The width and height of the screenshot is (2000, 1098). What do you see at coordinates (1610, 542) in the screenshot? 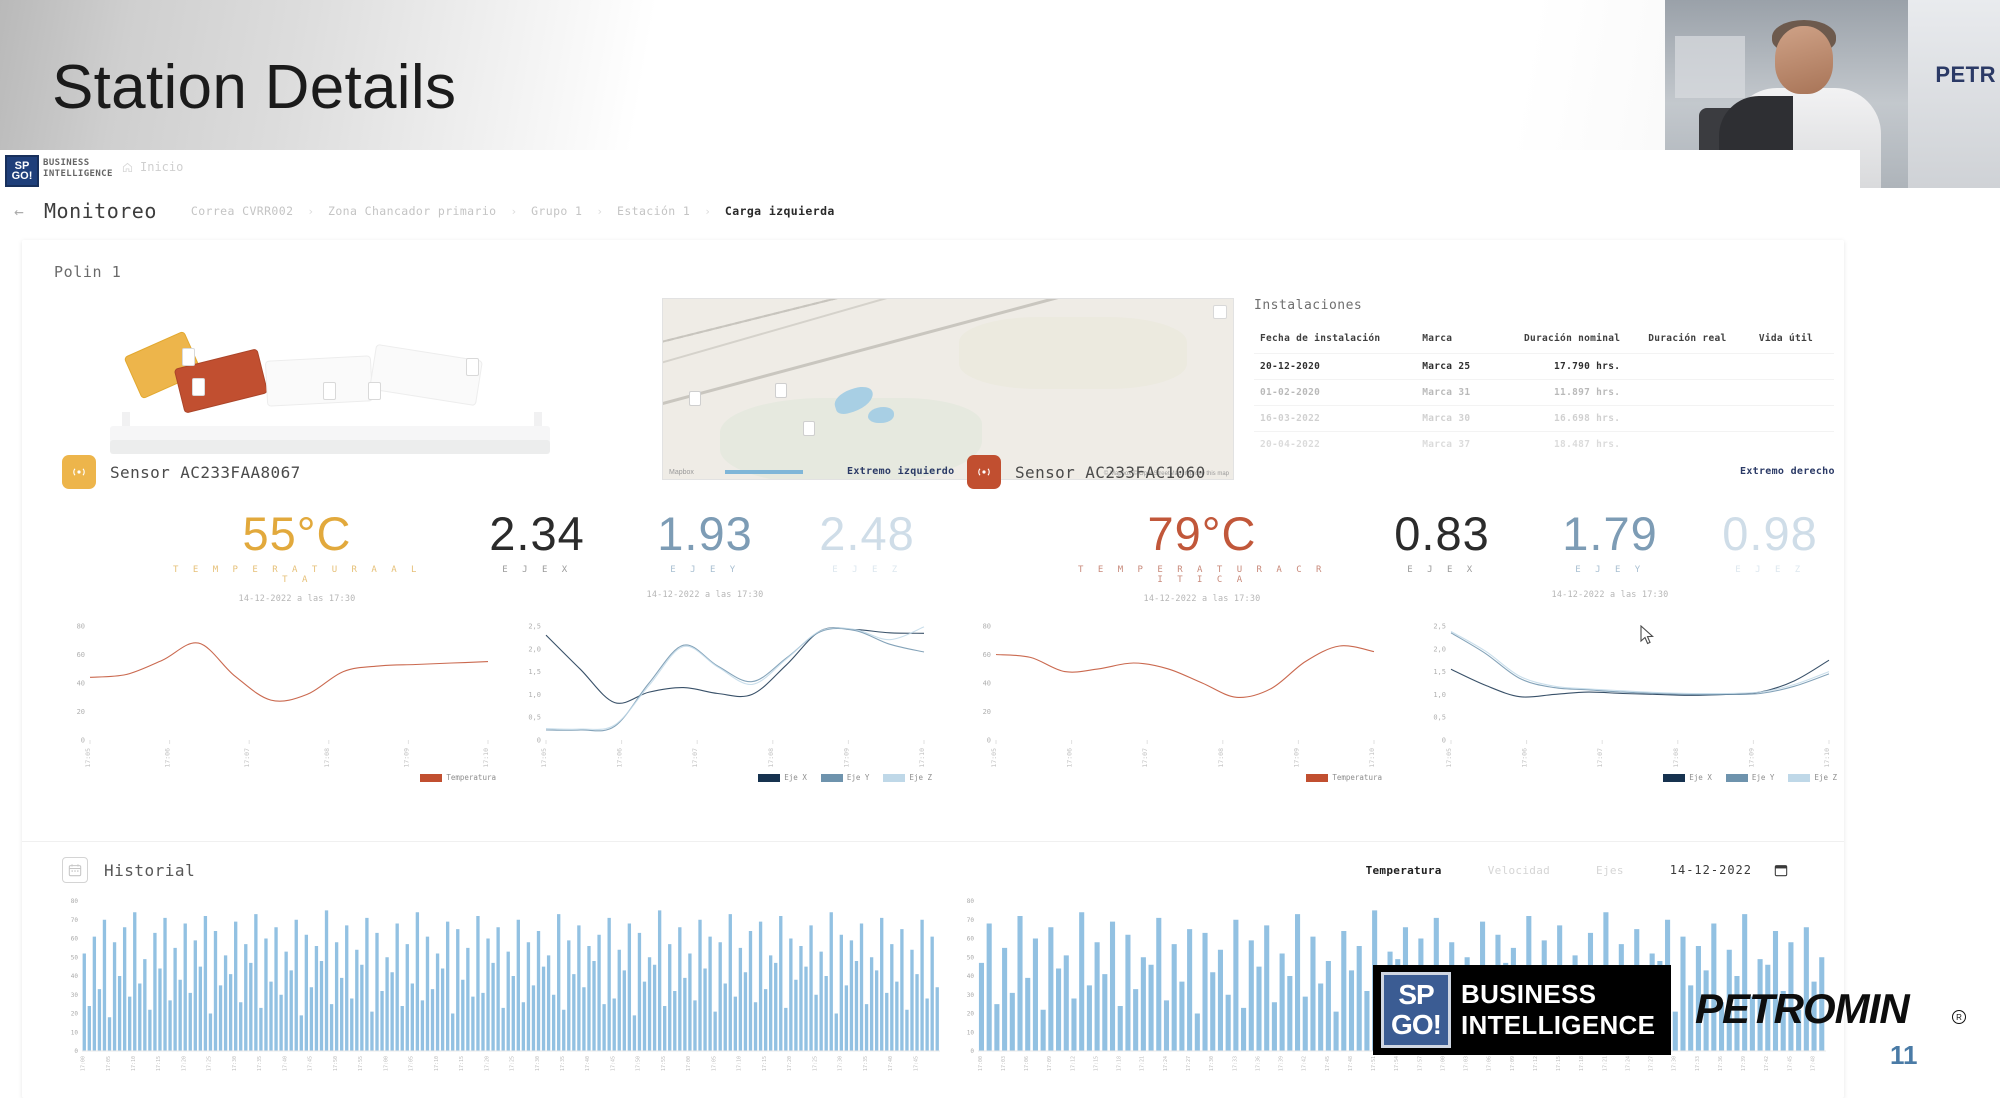
I see `metric-eje-y-right: 1.79 E J E Y` at bounding box center [1610, 542].